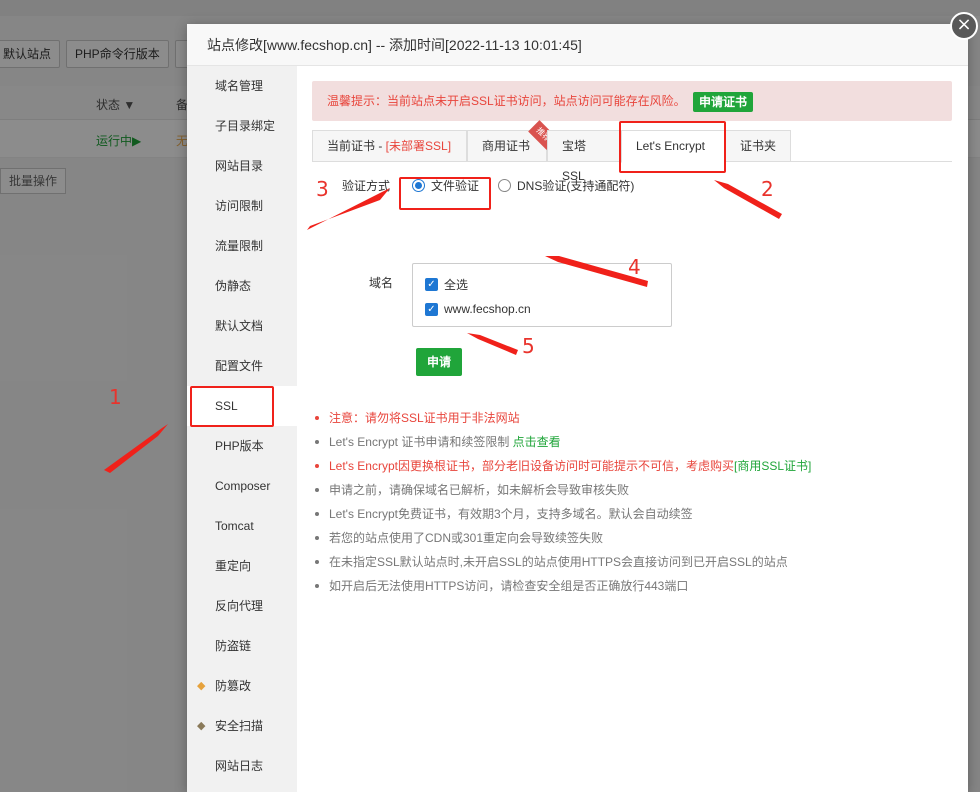 This screenshot has height=792, width=980. I want to click on sidebar-item-label: 流量限制, so click(239, 246).